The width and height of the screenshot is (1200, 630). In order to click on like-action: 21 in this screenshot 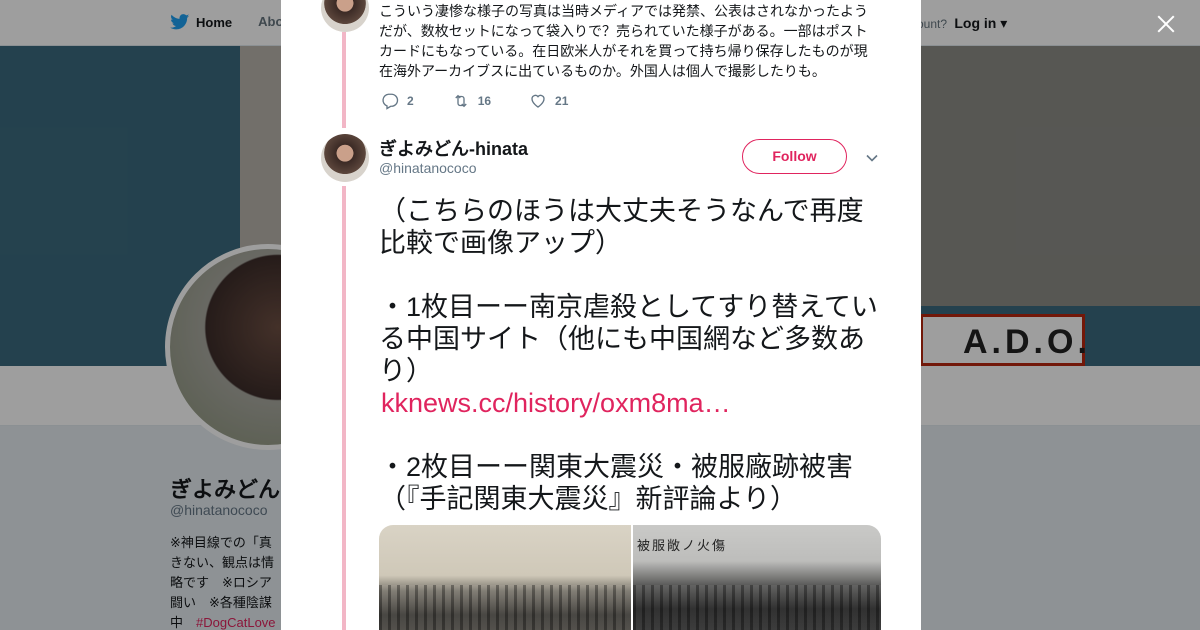, I will do `click(548, 101)`.